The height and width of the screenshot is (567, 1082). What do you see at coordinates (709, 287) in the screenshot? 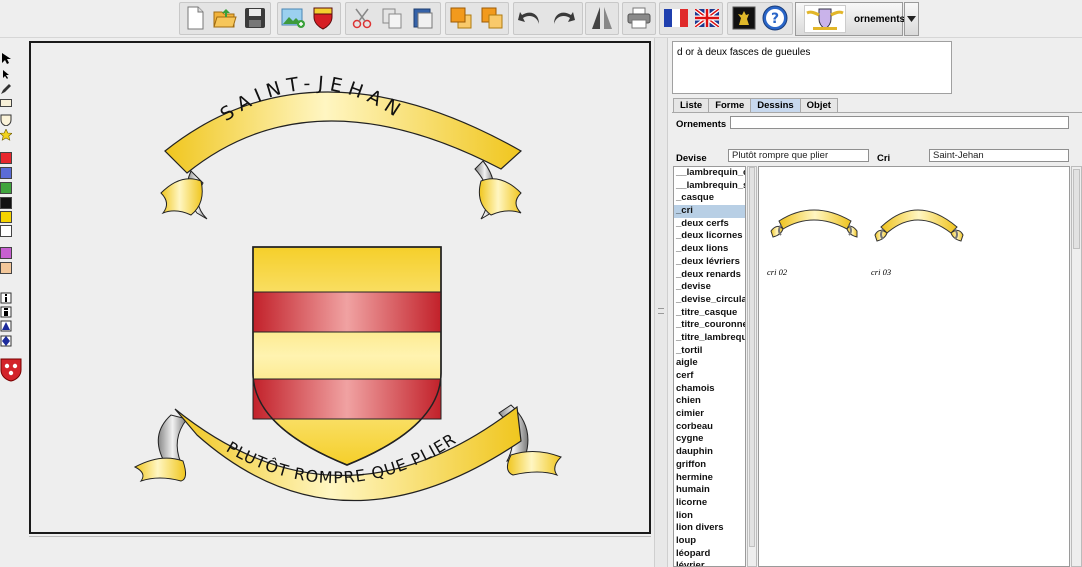
I see `list-item: _devise` at bounding box center [709, 287].